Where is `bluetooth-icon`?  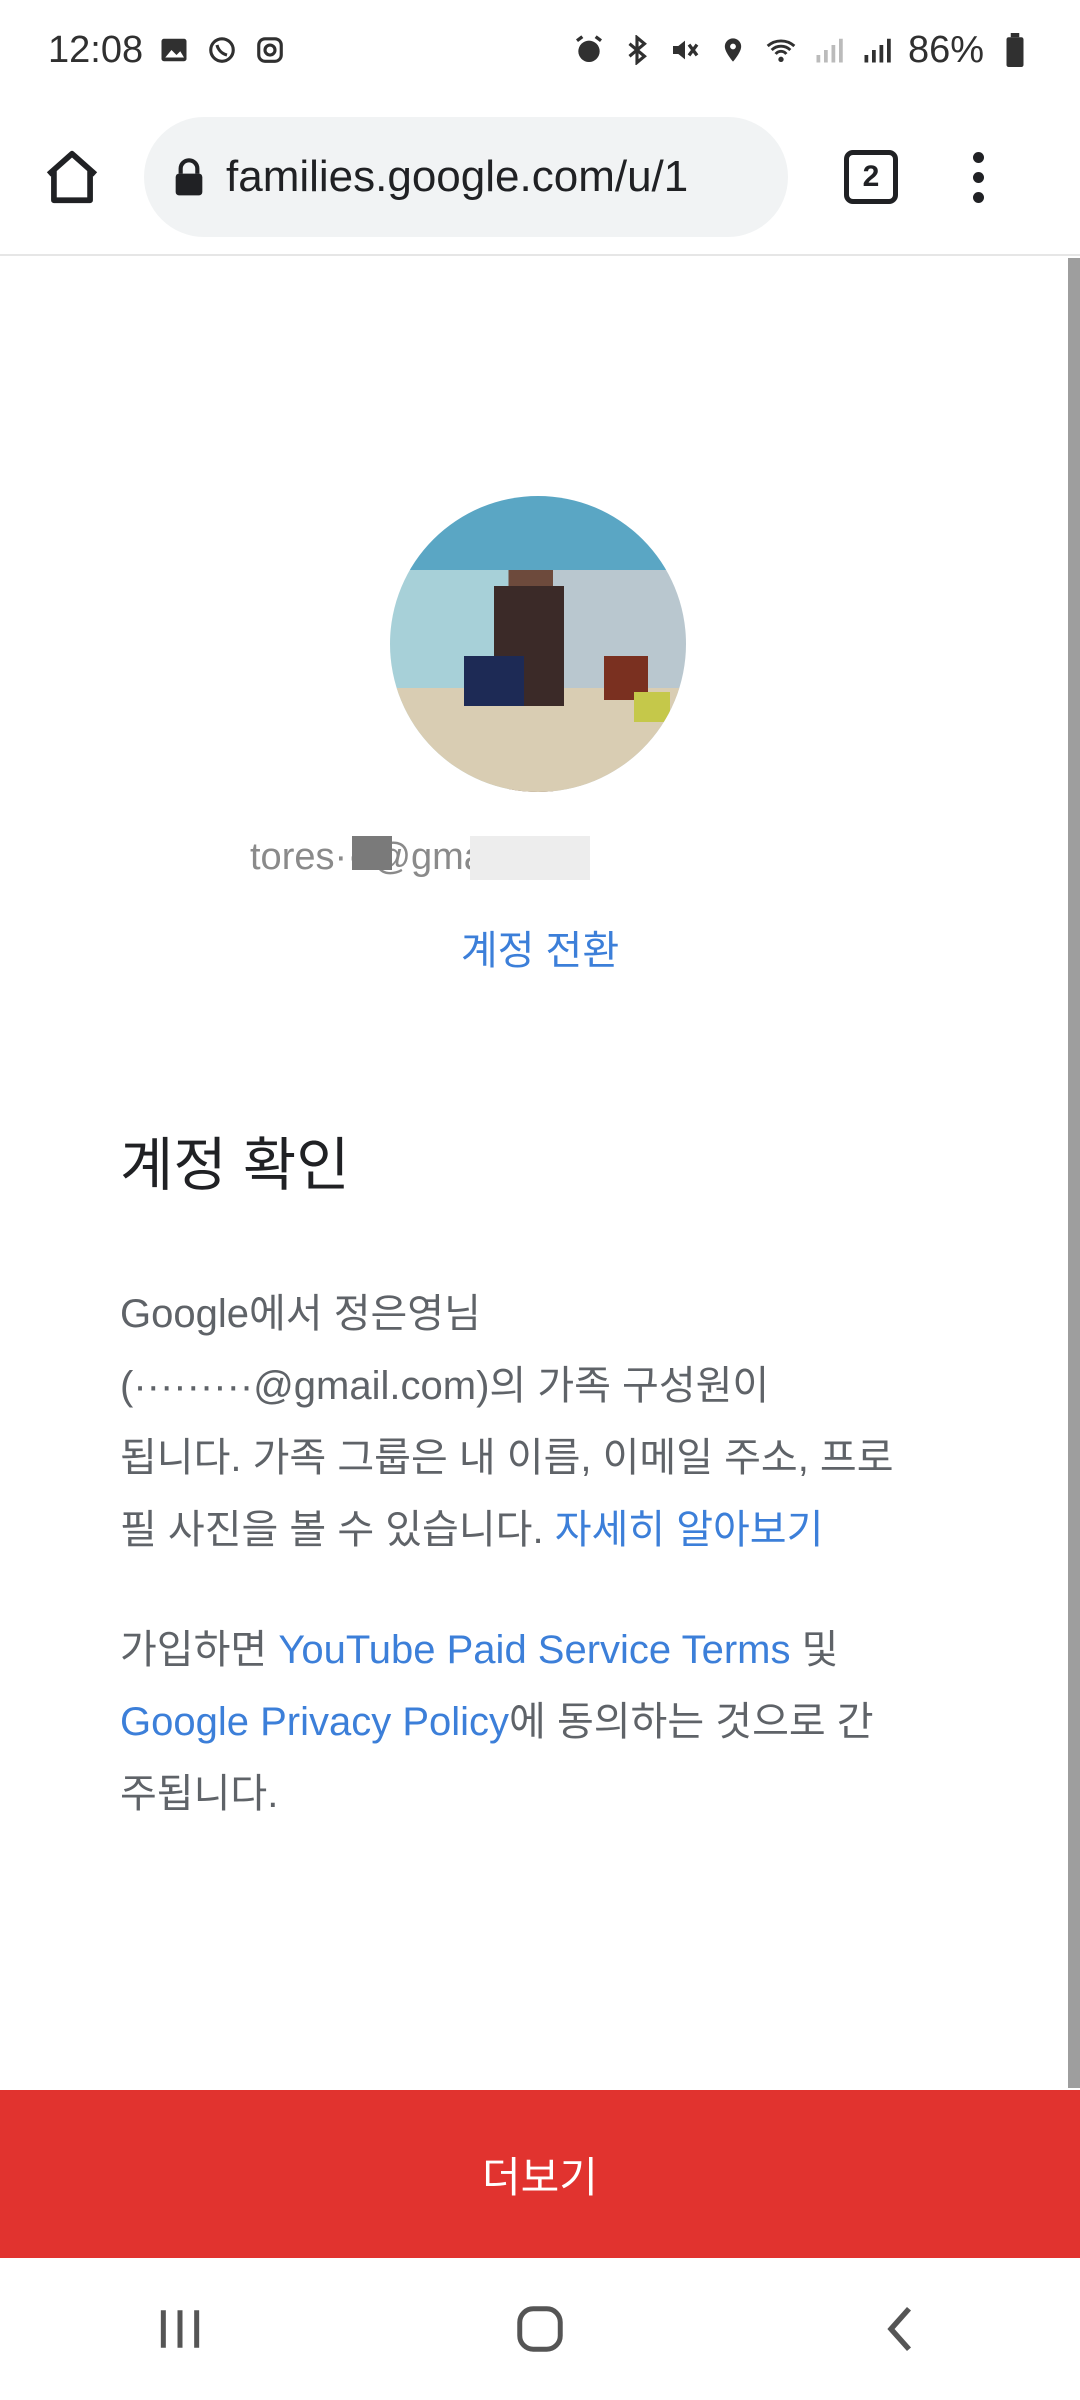
bluetooth-icon is located at coordinates (637, 50).